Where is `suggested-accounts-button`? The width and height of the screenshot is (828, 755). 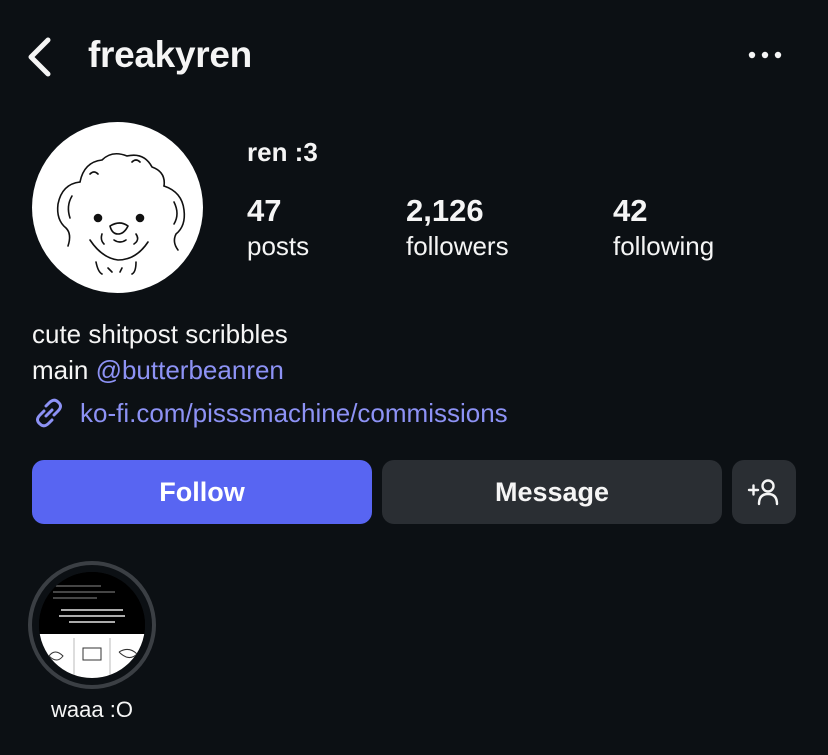
suggested-accounts-button is located at coordinates (764, 492).